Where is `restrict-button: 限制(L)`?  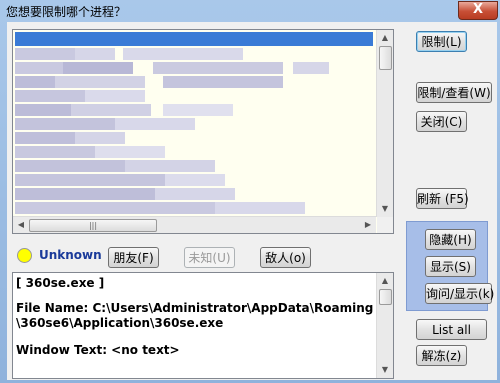
restrict-button: 限制(L) is located at coordinates (441, 41).